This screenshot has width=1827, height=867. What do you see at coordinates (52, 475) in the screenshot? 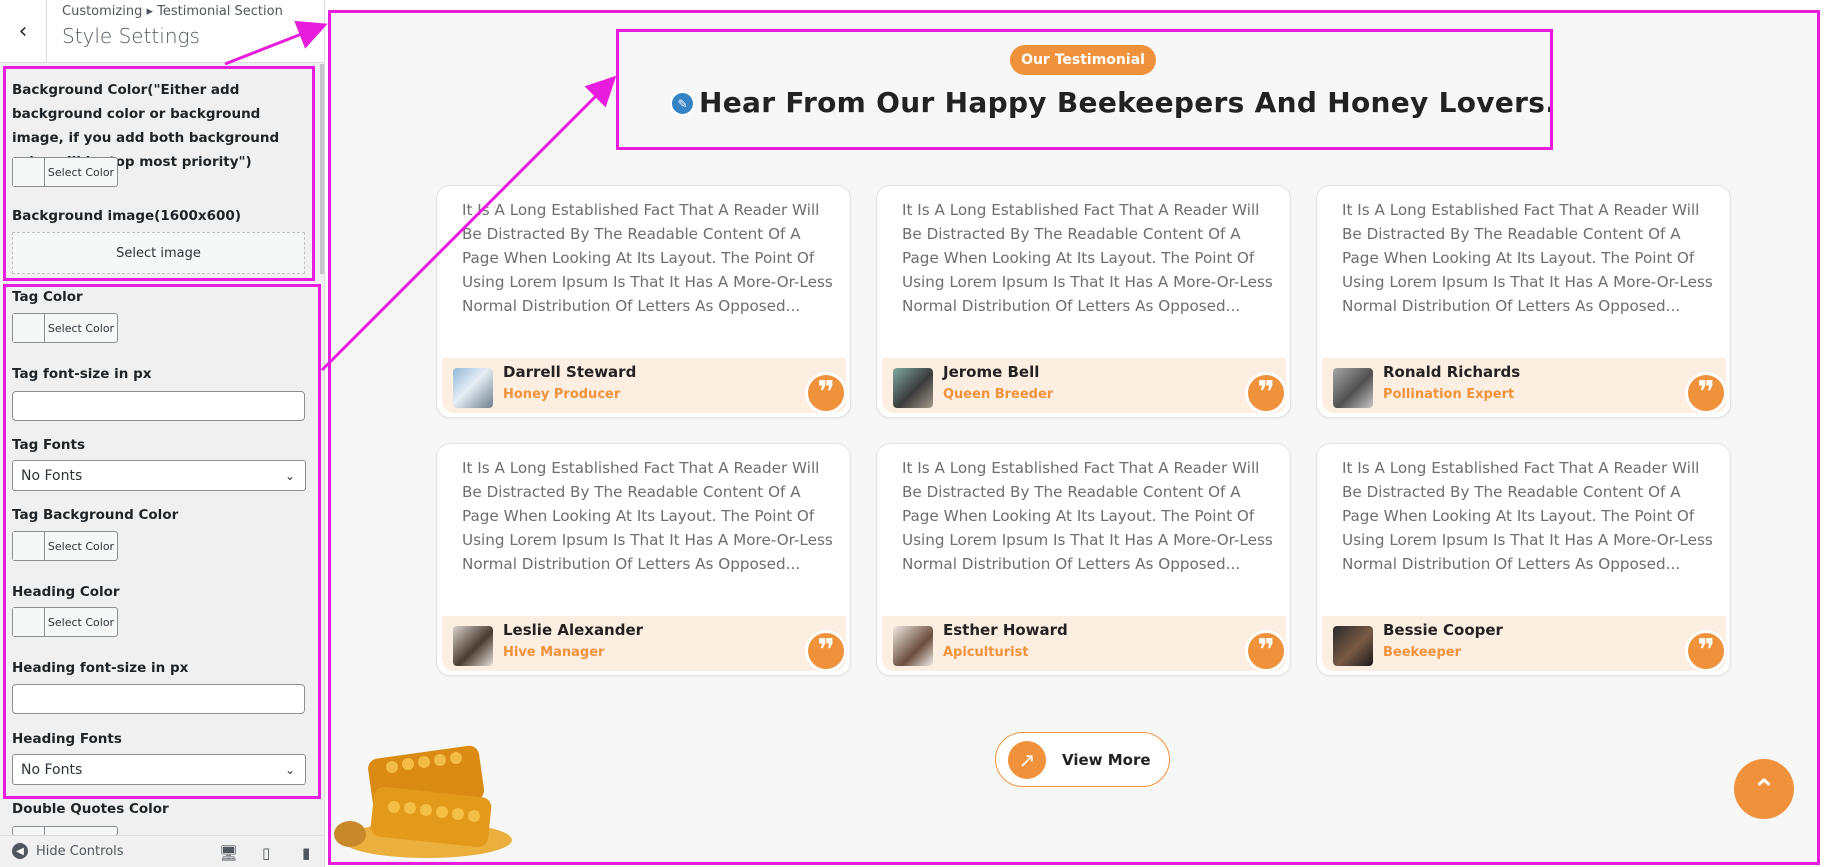
I see `tag-fonts-value: No Fonts` at bounding box center [52, 475].